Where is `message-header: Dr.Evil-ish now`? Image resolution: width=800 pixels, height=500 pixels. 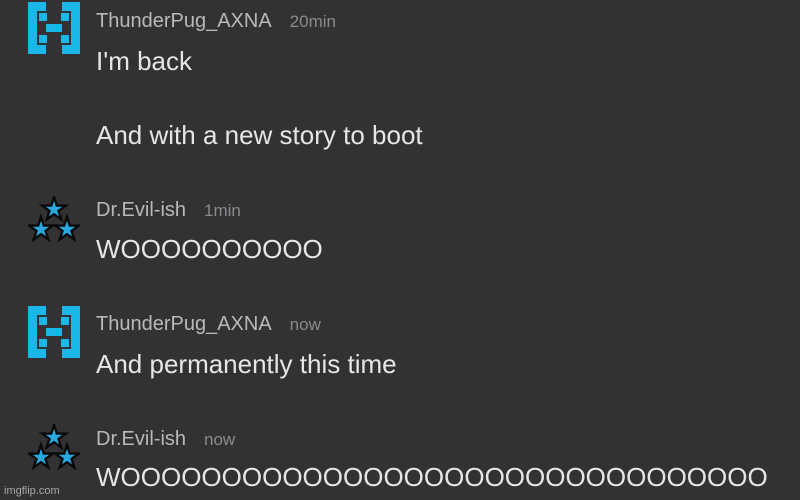
message-header: Dr.Evil-ish now is located at coordinates (165, 439).